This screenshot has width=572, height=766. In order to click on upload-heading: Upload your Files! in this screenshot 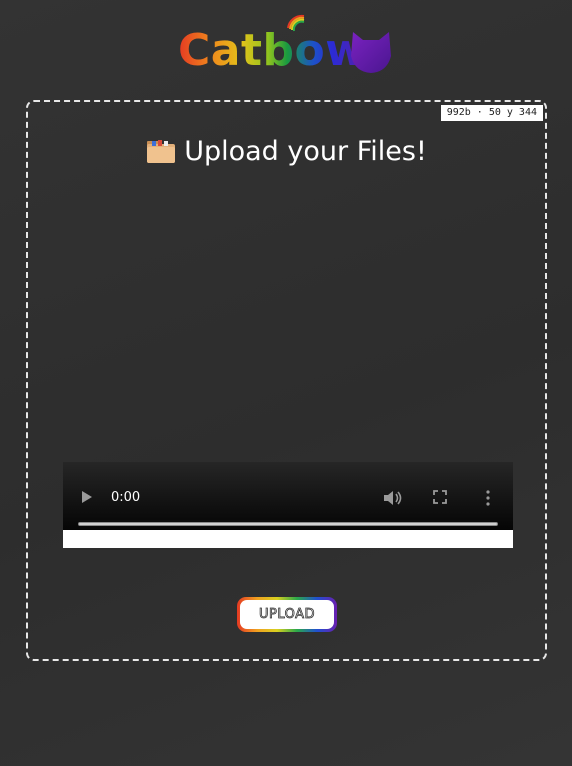, I will do `click(286, 152)`.